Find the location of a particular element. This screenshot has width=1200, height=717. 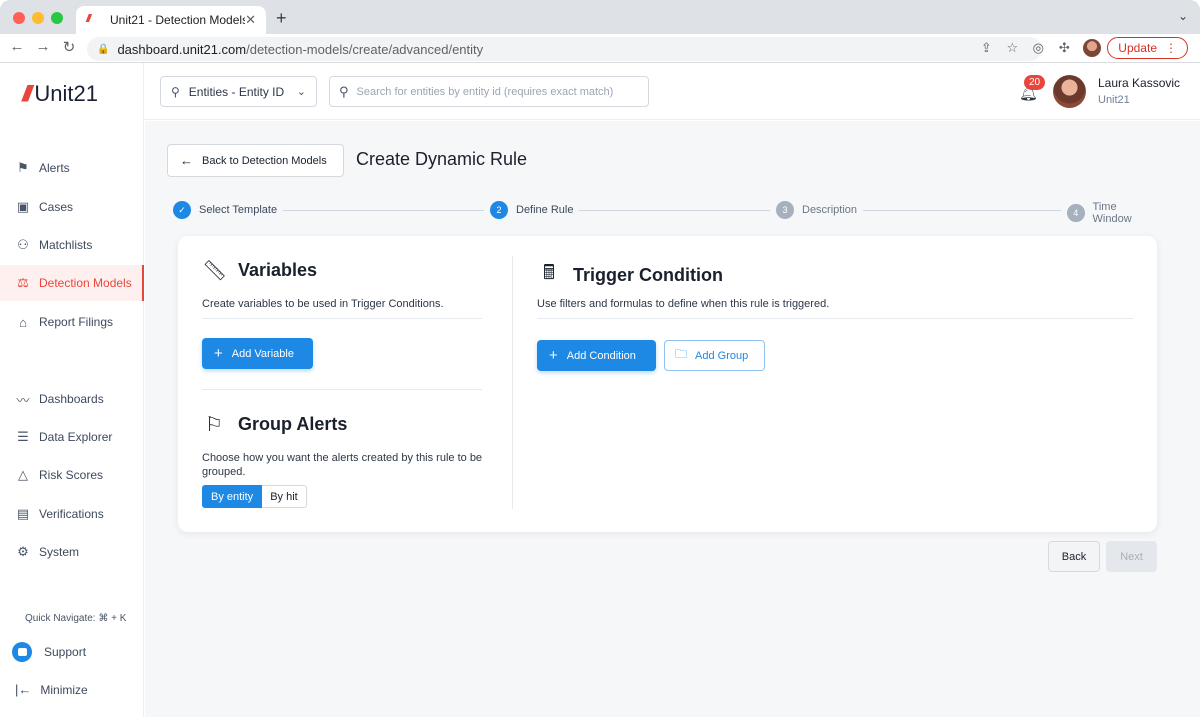

step-define-rule: 2 Define Rule is located at coordinates (532, 210).